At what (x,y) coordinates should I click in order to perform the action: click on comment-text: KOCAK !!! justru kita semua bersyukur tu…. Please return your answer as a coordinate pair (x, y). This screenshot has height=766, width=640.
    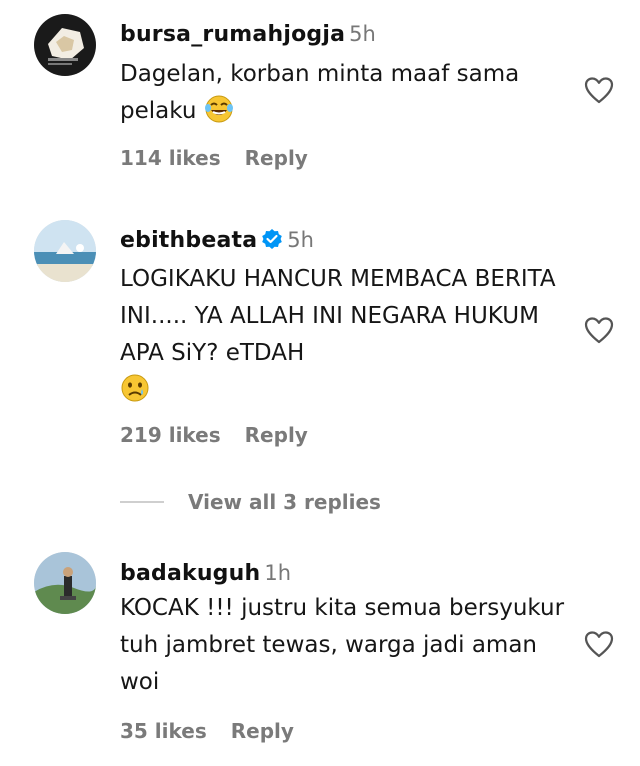
    Looking at the image, I should click on (350, 645).